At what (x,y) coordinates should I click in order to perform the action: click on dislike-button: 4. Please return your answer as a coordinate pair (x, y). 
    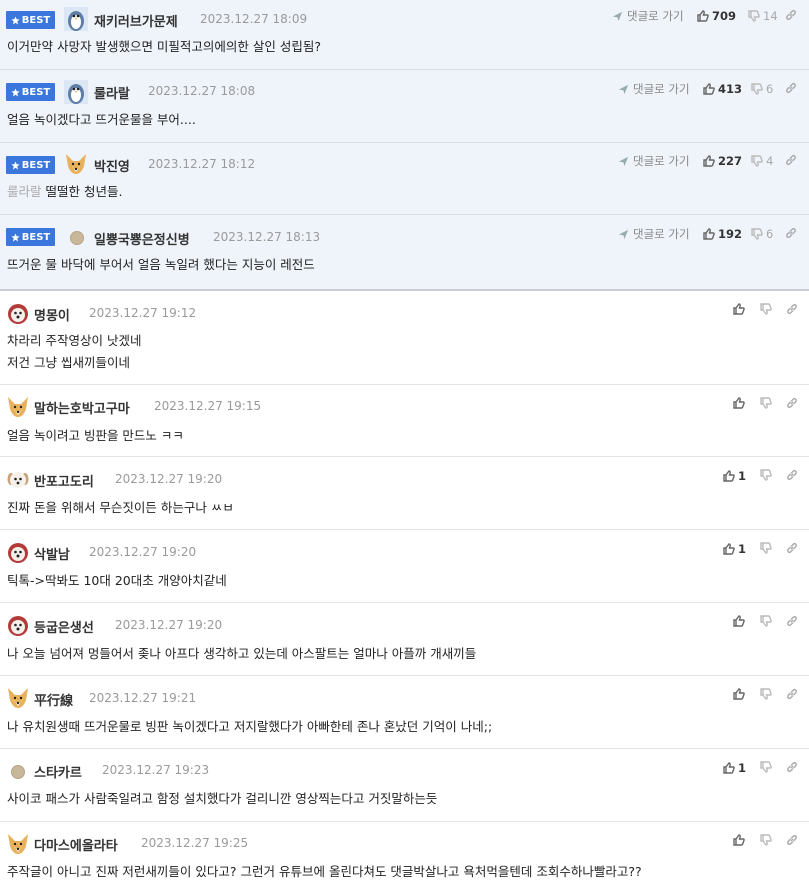
    Looking at the image, I should click on (762, 161).